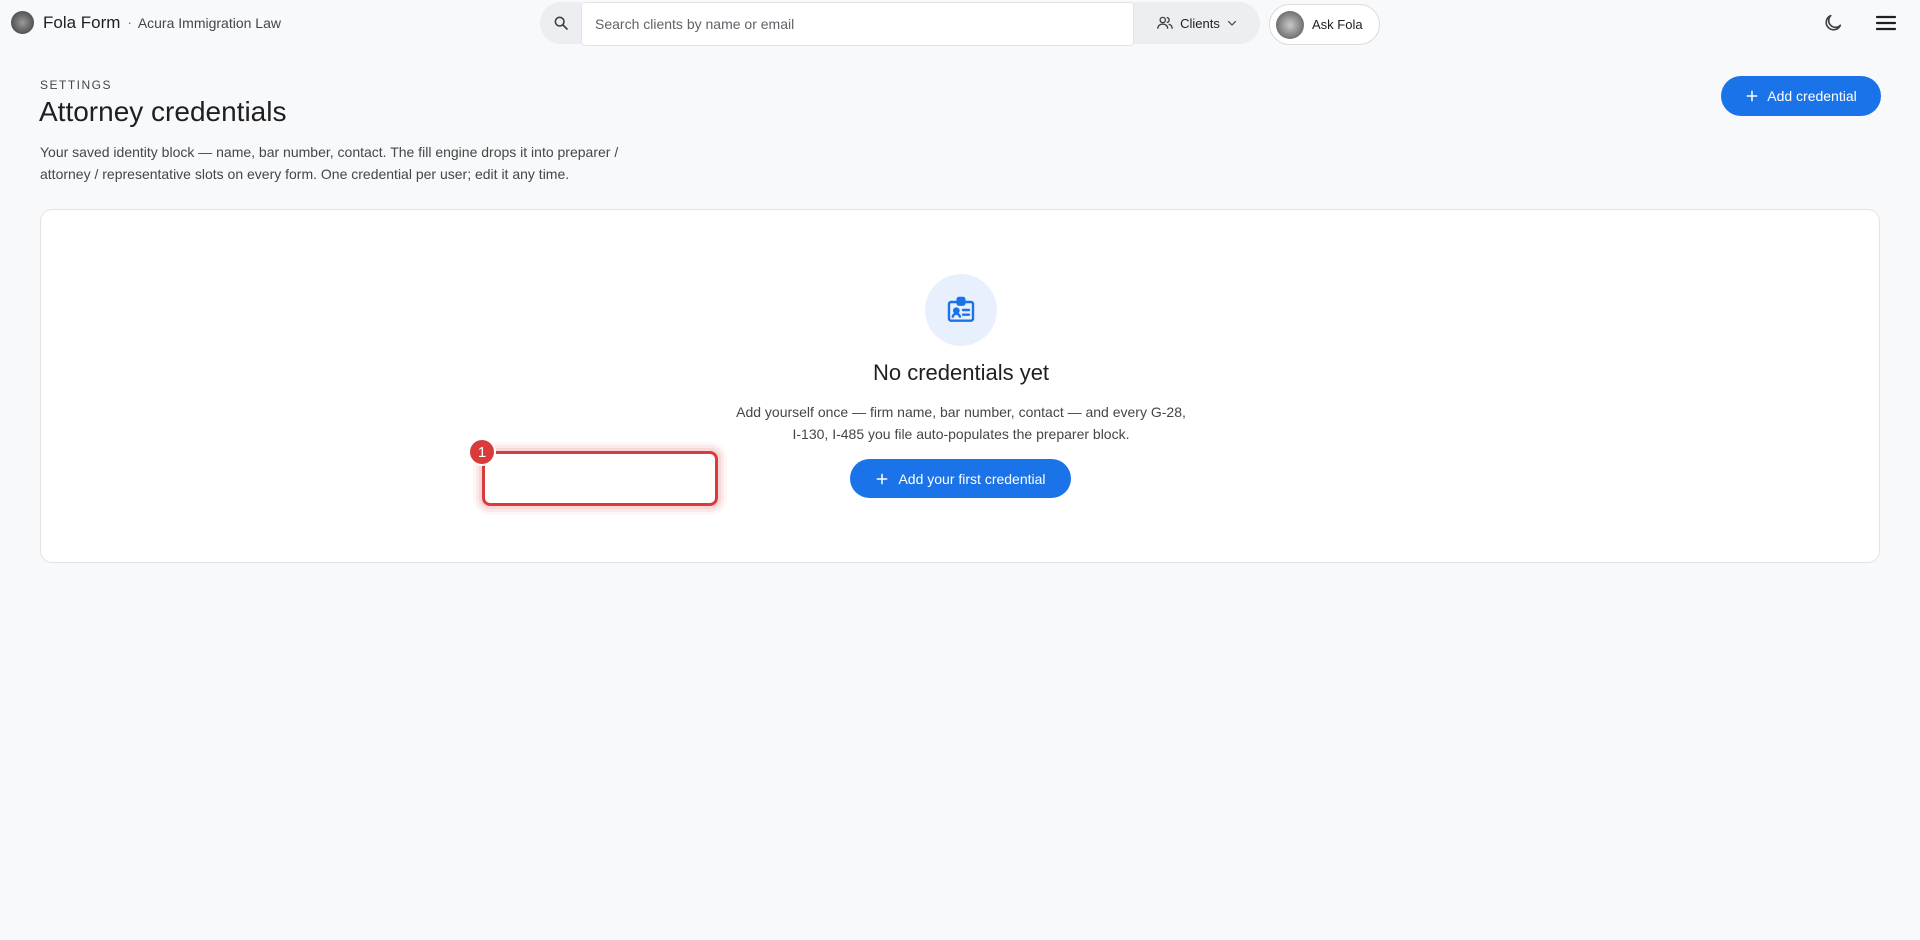  I want to click on moon-icon, so click(1833, 22).